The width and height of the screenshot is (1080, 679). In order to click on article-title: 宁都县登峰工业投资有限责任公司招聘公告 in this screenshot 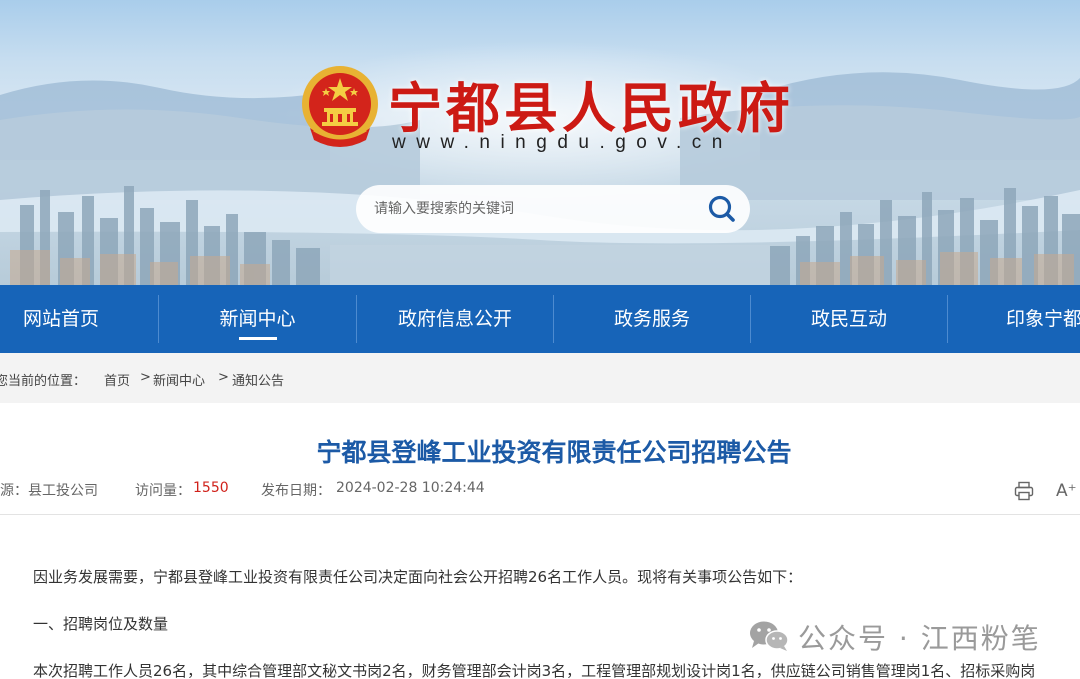, I will do `click(554, 452)`.